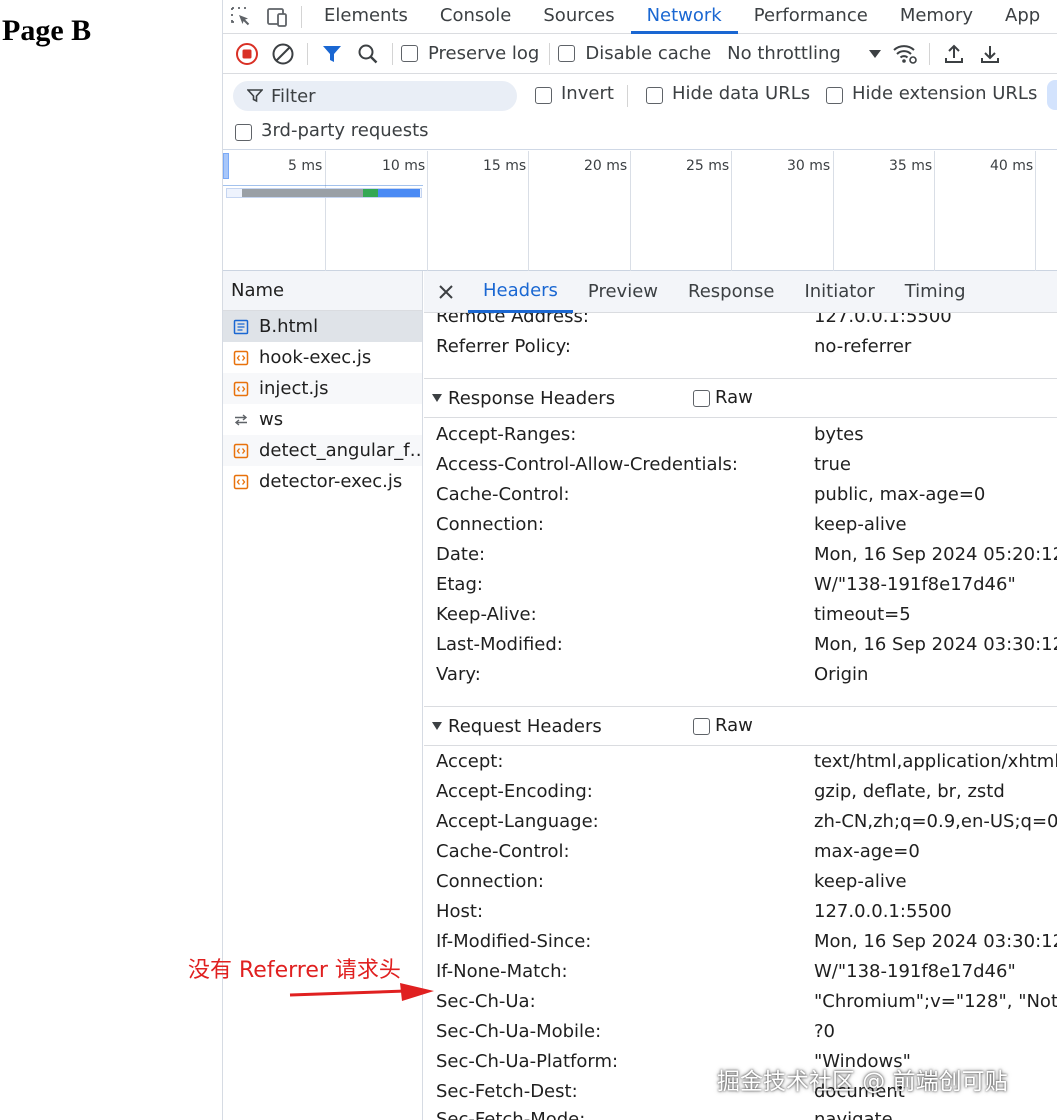 The width and height of the screenshot is (1057, 1120). What do you see at coordinates (853, 1114) in the screenshot?
I see `header-value: navigate` at bounding box center [853, 1114].